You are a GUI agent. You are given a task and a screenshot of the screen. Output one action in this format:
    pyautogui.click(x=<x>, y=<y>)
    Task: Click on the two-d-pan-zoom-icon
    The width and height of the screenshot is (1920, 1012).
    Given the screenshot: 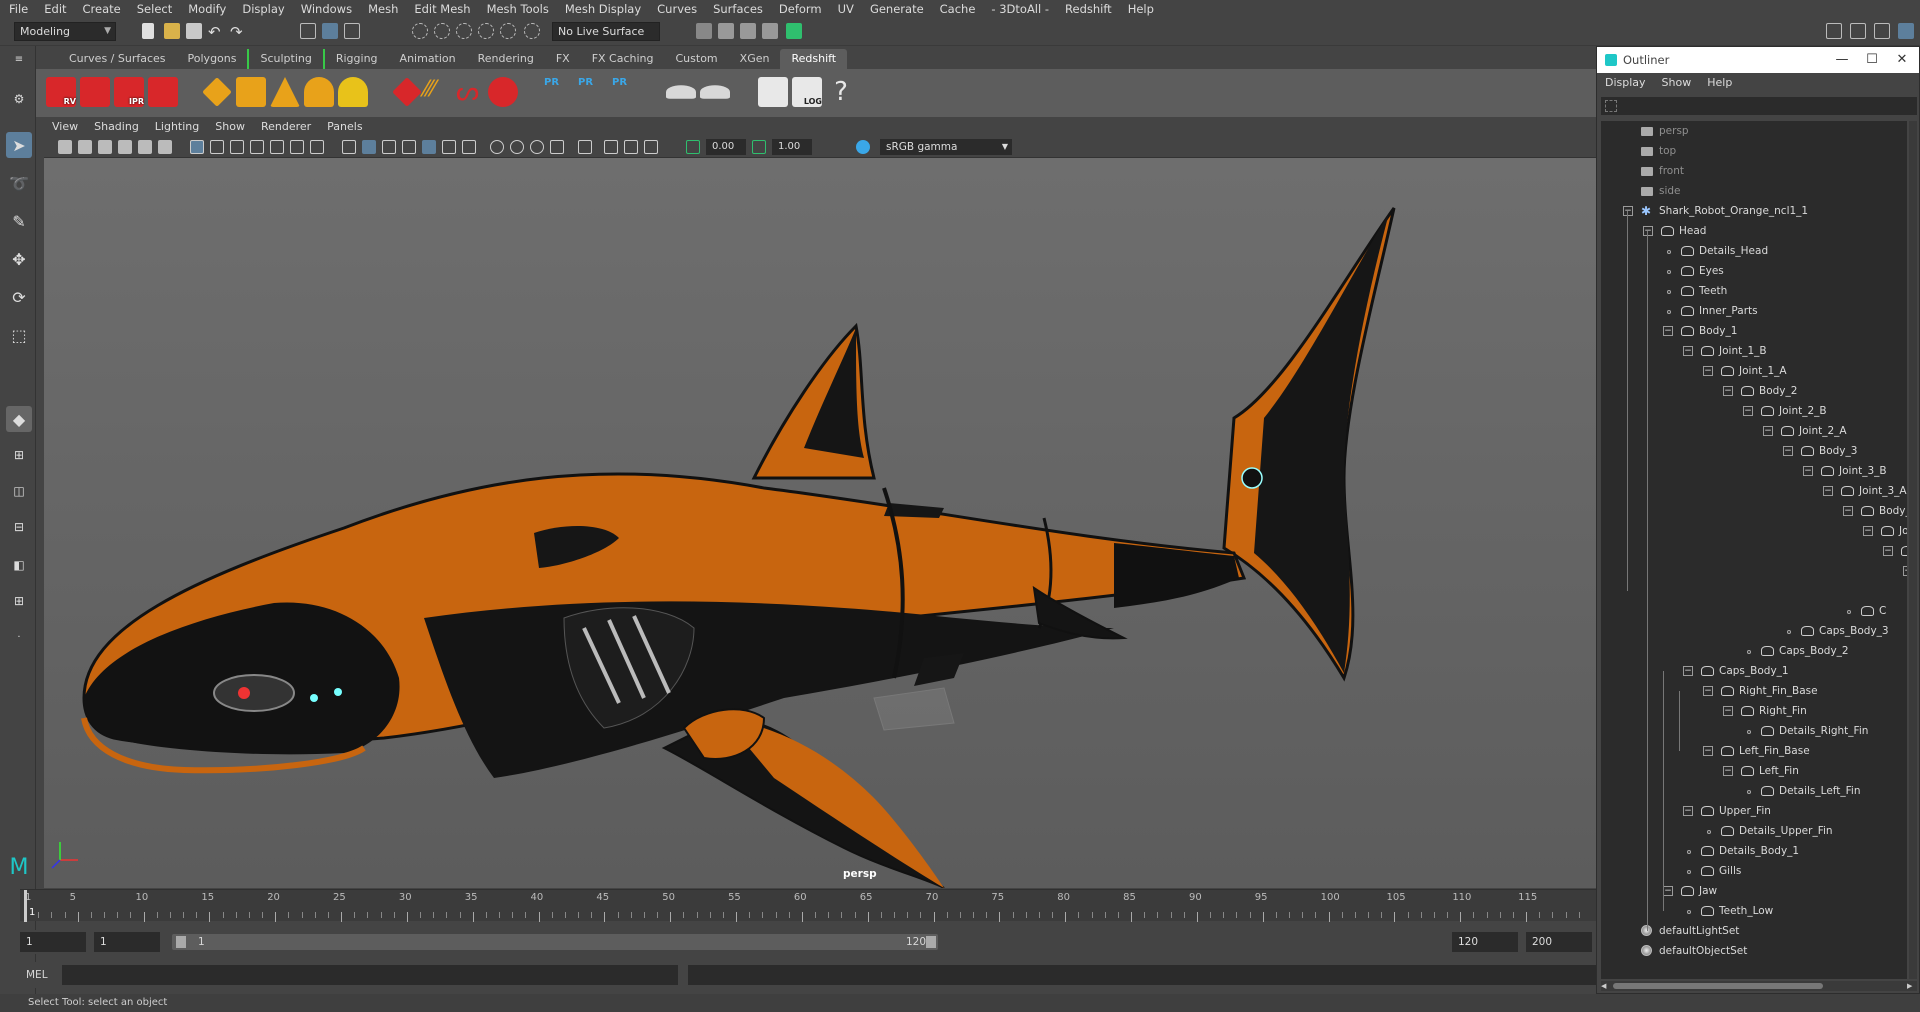 What is the action you would take?
    pyautogui.click(x=145, y=147)
    